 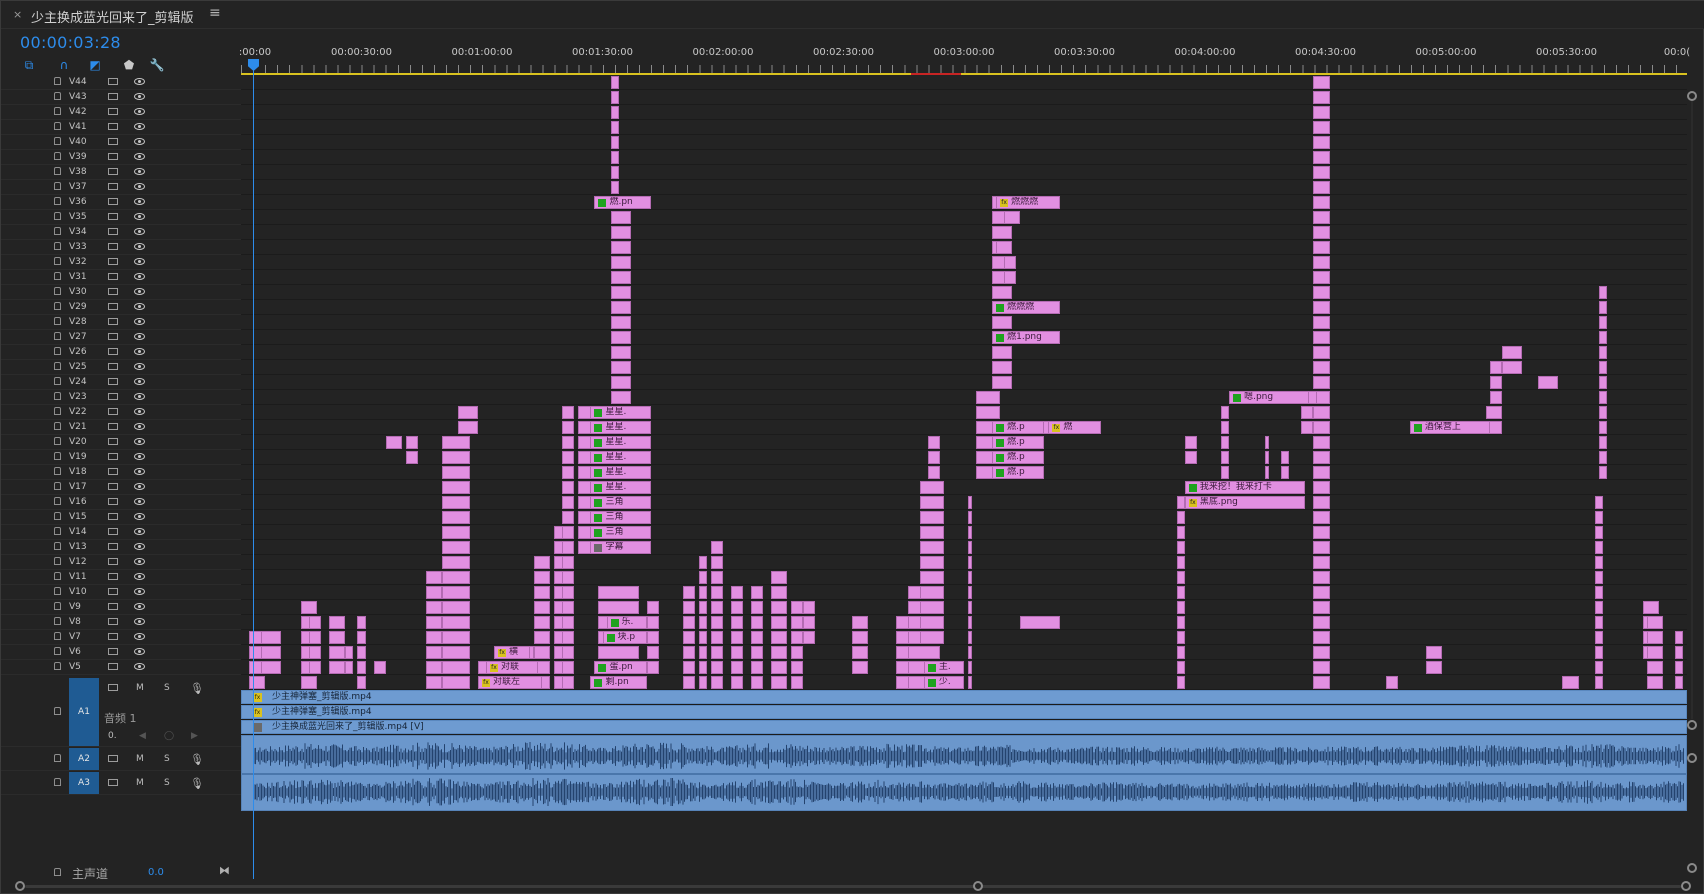 I want to click on add-keyframe-icon: ◯, so click(x=169, y=736).